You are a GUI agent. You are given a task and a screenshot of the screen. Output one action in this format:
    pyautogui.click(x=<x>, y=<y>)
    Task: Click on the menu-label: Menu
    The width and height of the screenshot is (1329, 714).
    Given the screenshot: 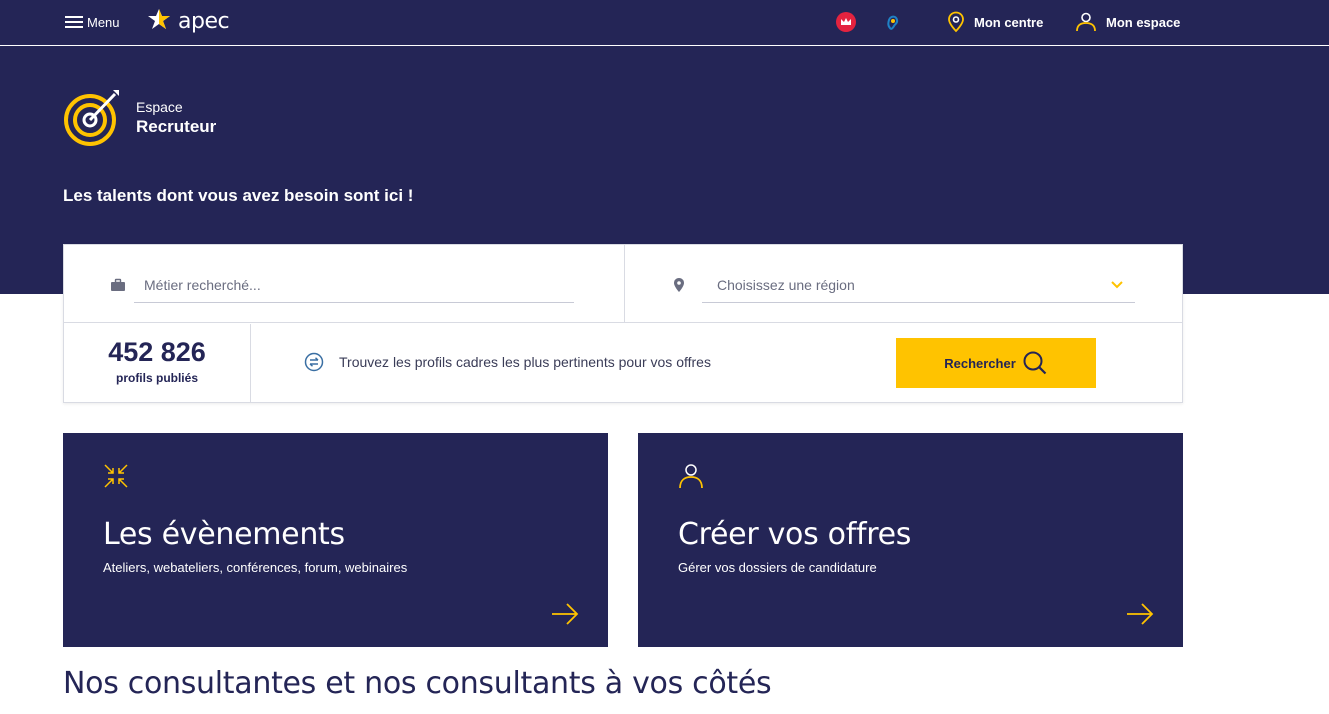 What is the action you would take?
    pyautogui.click(x=103, y=22)
    